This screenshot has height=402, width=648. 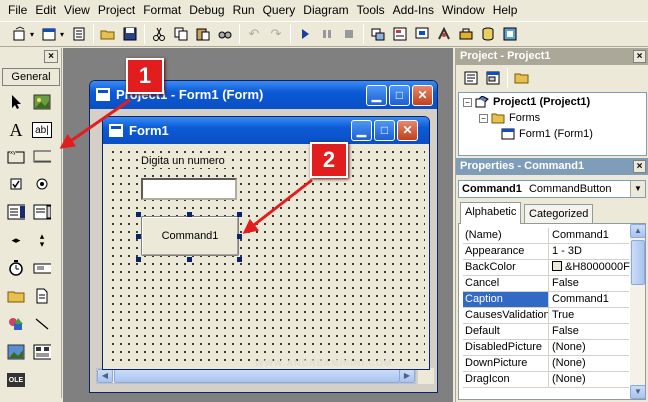 What do you see at coordinates (51, 56) in the screenshot?
I see `toolbox-close-button: ×` at bounding box center [51, 56].